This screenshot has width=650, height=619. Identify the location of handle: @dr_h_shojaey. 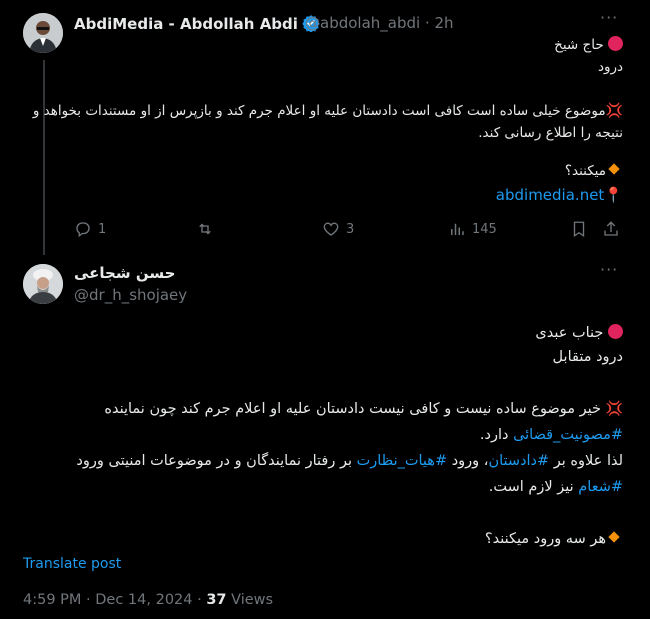
(130, 295).